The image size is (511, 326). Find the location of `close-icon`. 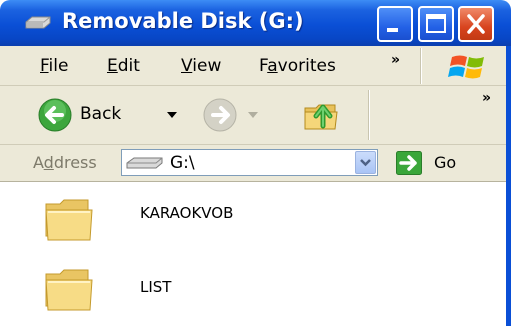

close-icon is located at coordinates (476, 24).